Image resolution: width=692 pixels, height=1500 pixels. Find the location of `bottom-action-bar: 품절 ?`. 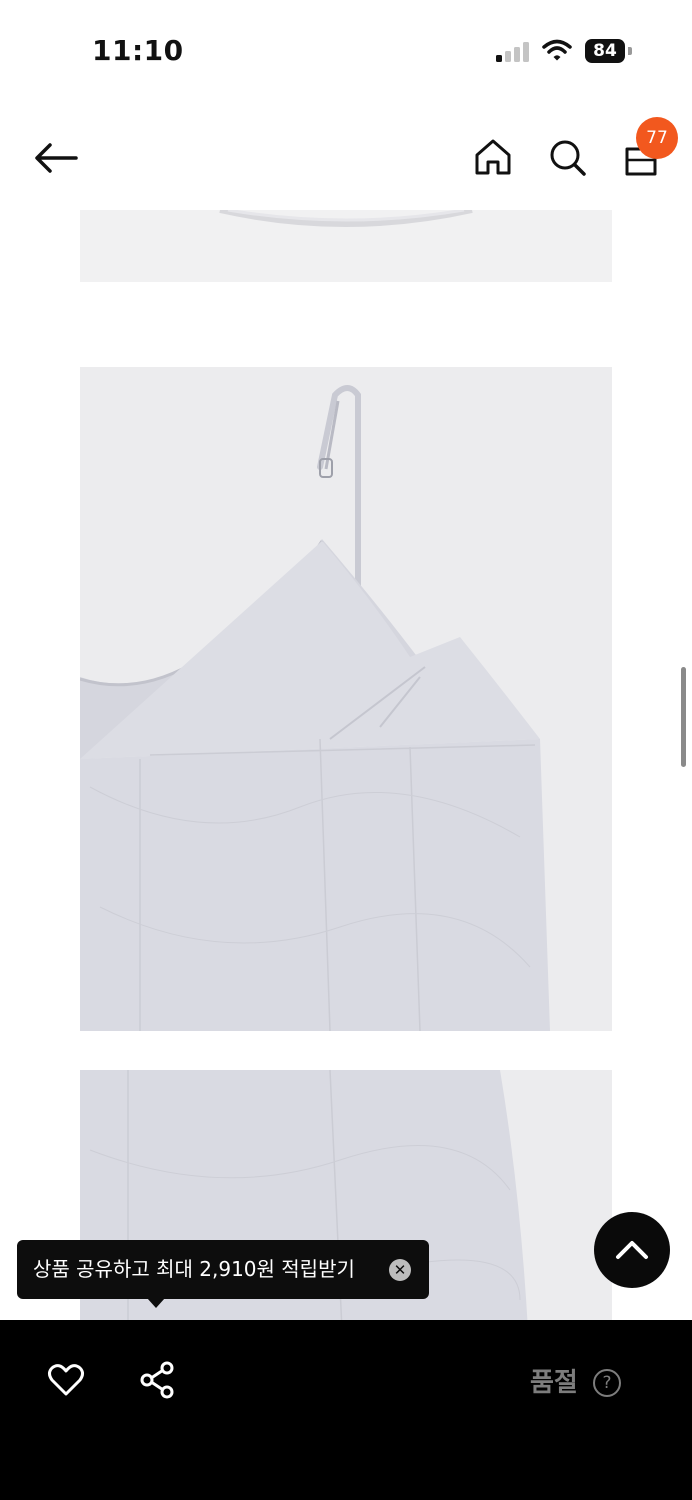

bottom-action-bar: 품절 ? is located at coordinates (346, 1410).